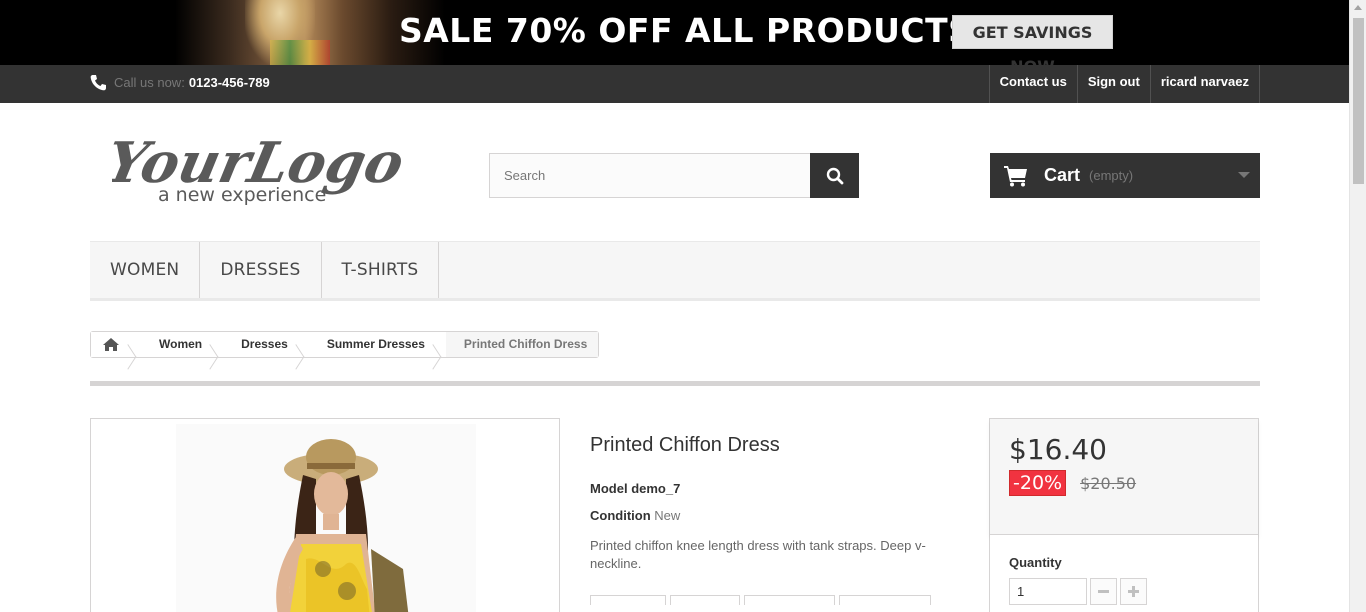 The image size is (1366, 612). Describe the element at coordinates (111, 344) in the screenshot. I see `home-icon` at that location.